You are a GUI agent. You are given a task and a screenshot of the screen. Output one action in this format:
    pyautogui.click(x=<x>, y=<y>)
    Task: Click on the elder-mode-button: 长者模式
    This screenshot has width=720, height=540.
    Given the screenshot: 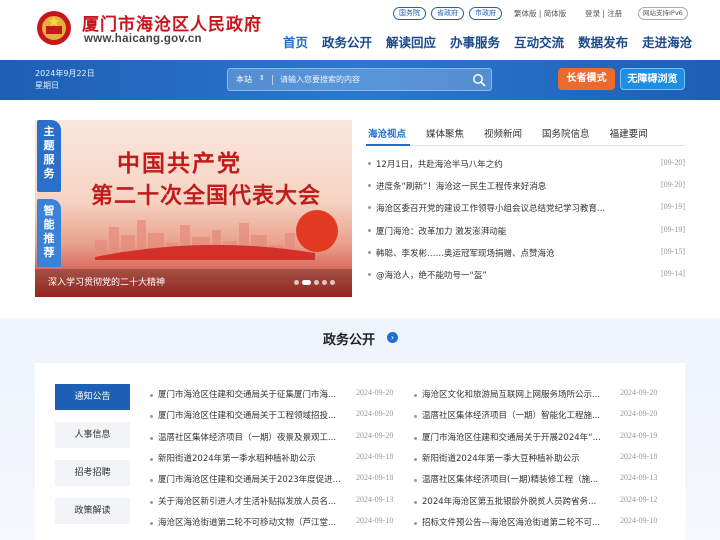 What is the action you would take?
    pyautogui.click(x=586, y=79)
    